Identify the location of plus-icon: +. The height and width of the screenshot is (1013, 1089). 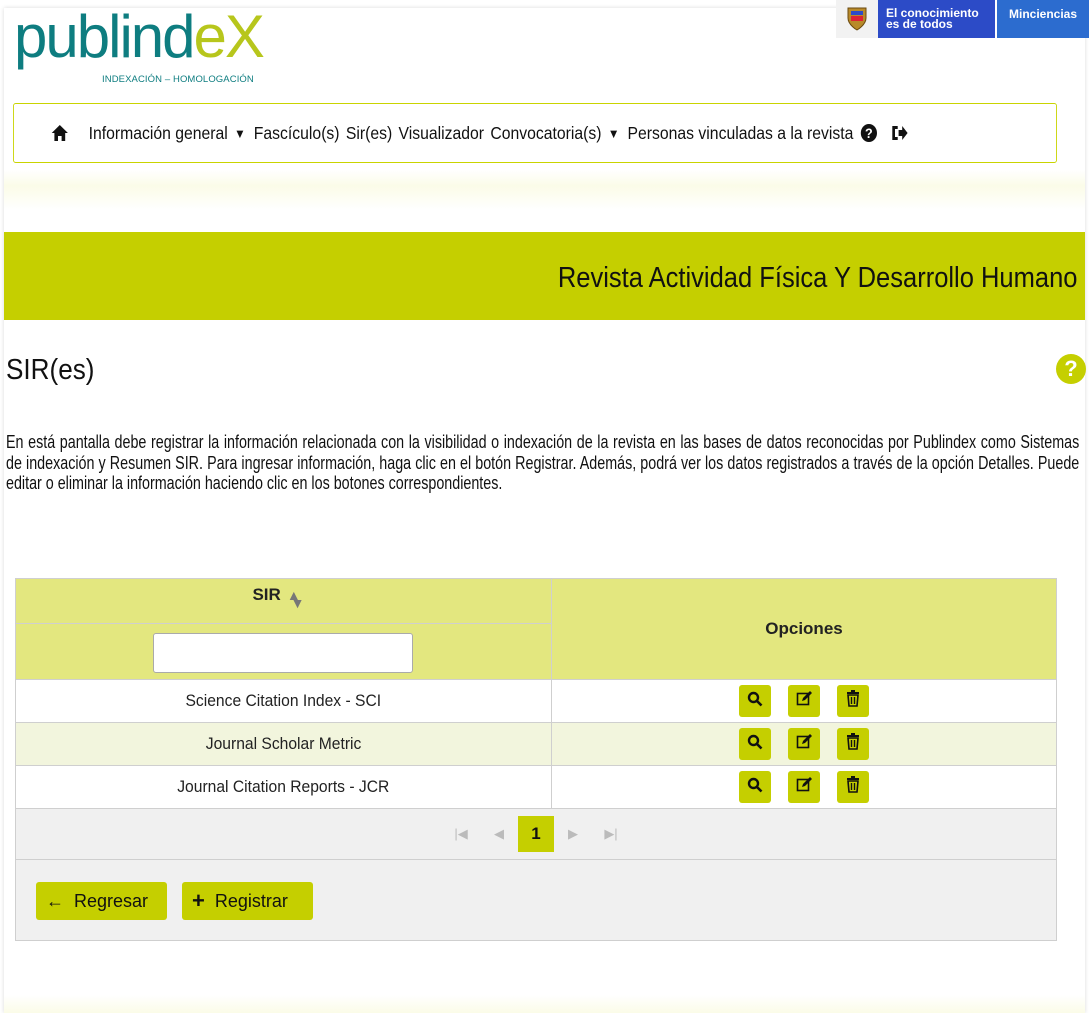
(198, 900).